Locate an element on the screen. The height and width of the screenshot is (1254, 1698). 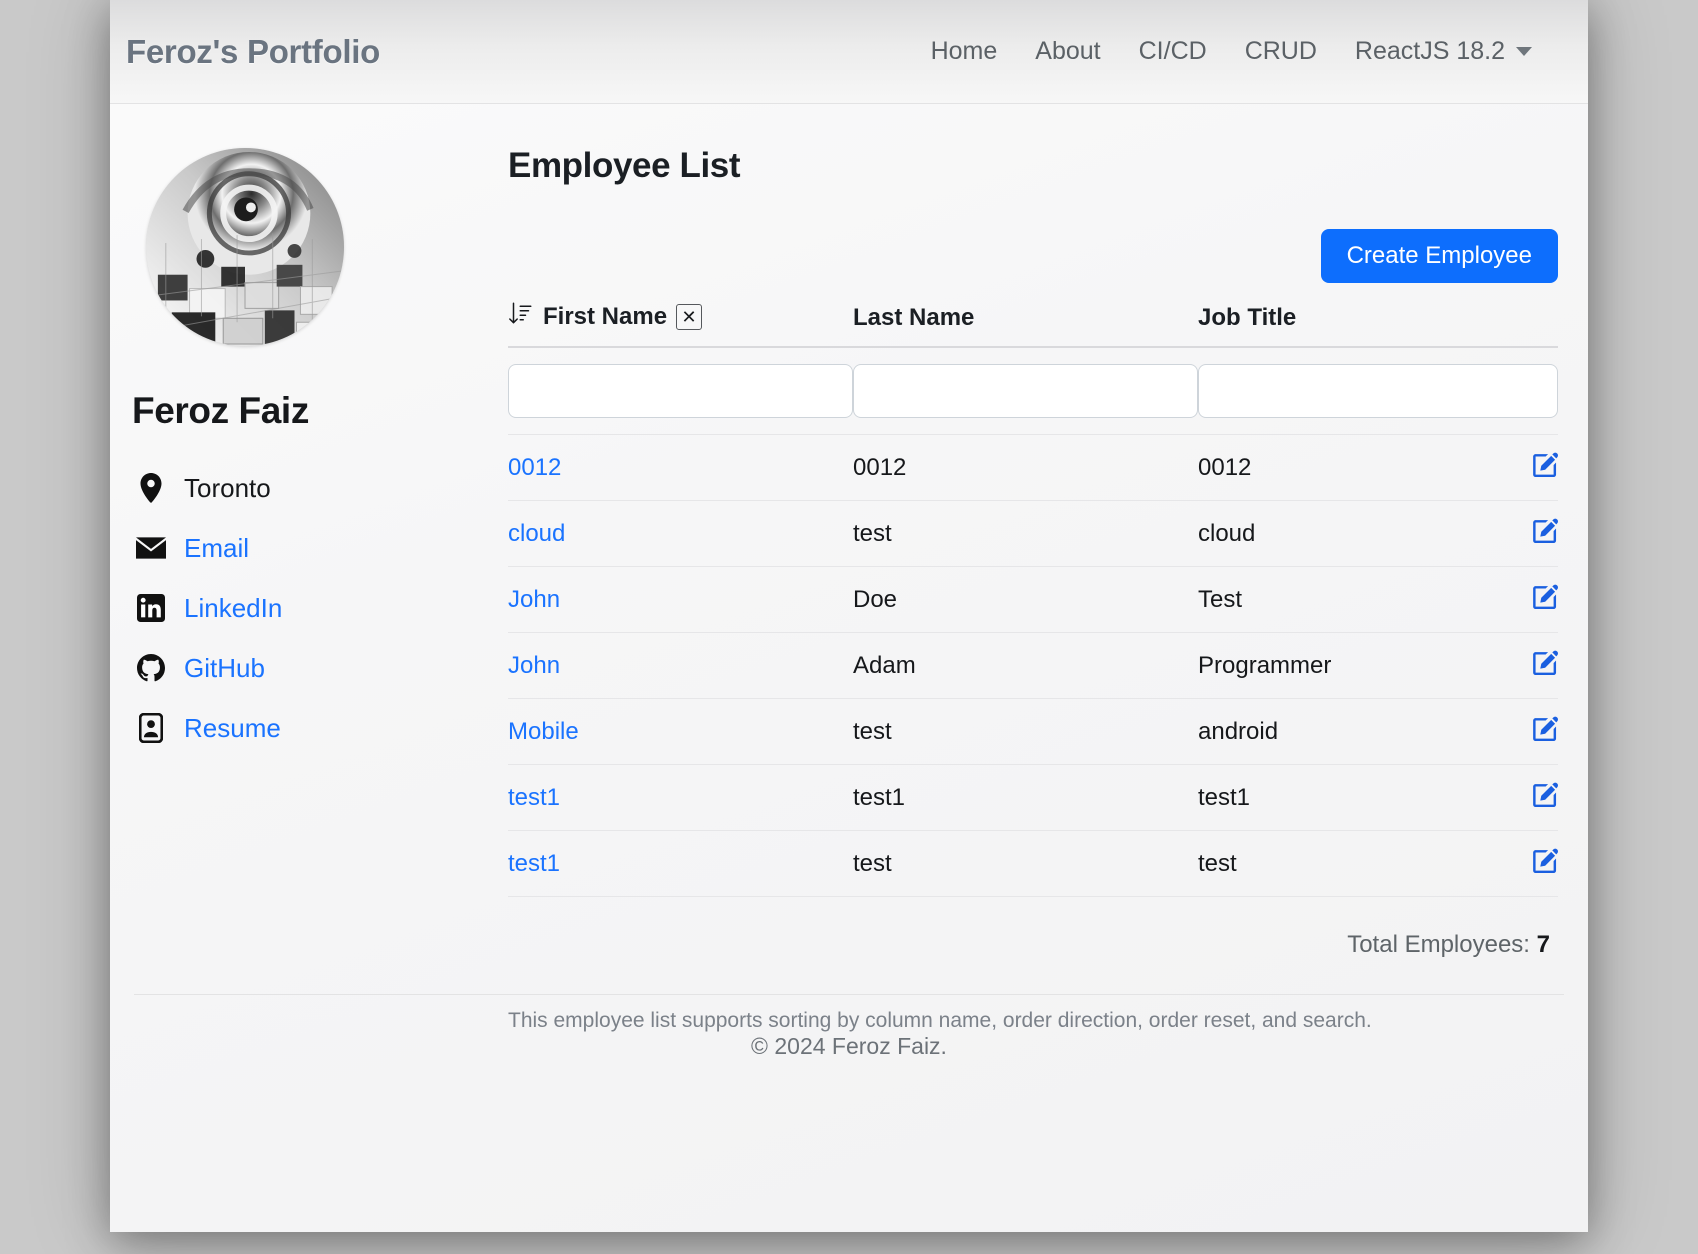
cell-job-title: Test is located at coordinates (1318, 599).